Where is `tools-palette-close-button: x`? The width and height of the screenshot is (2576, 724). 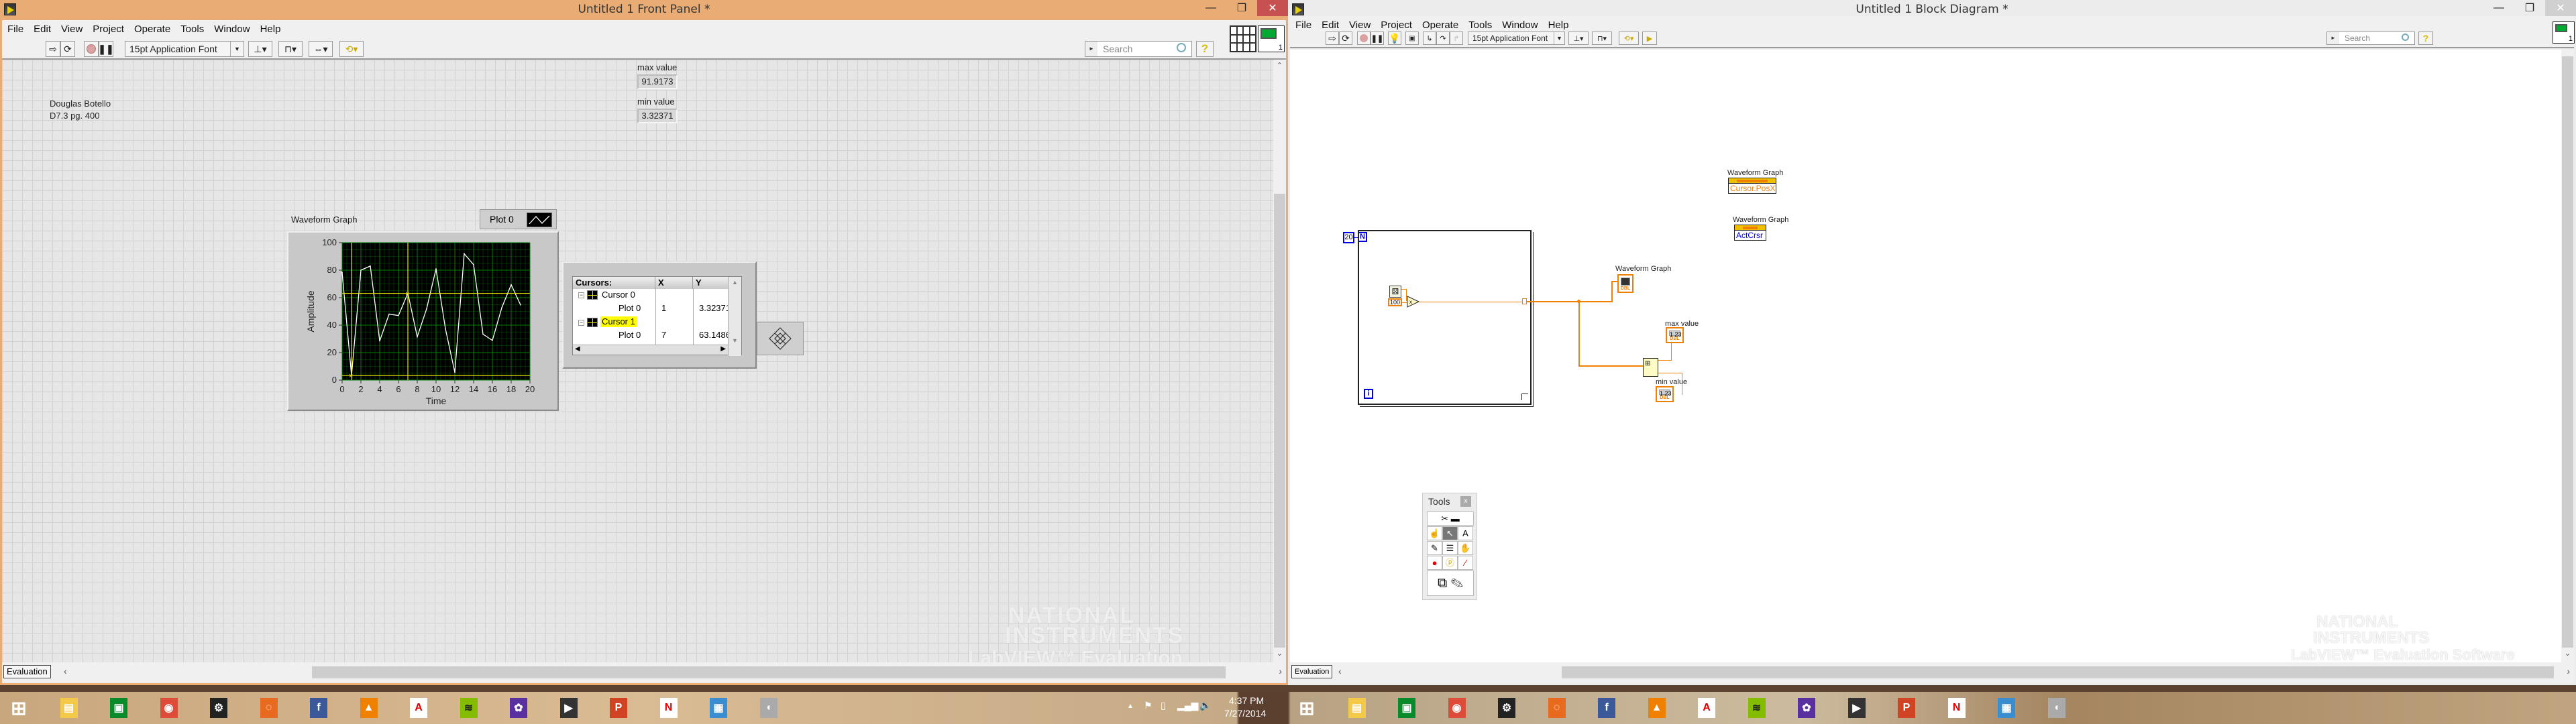 tools-palette-close-button: x is located at coordinates (1465, 501).